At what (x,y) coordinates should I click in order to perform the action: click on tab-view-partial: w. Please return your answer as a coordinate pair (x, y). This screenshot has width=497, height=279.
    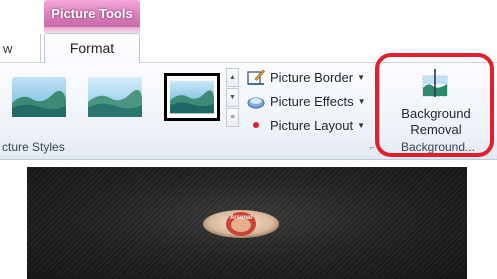
    Looking at the image, I should click on (10, 49).